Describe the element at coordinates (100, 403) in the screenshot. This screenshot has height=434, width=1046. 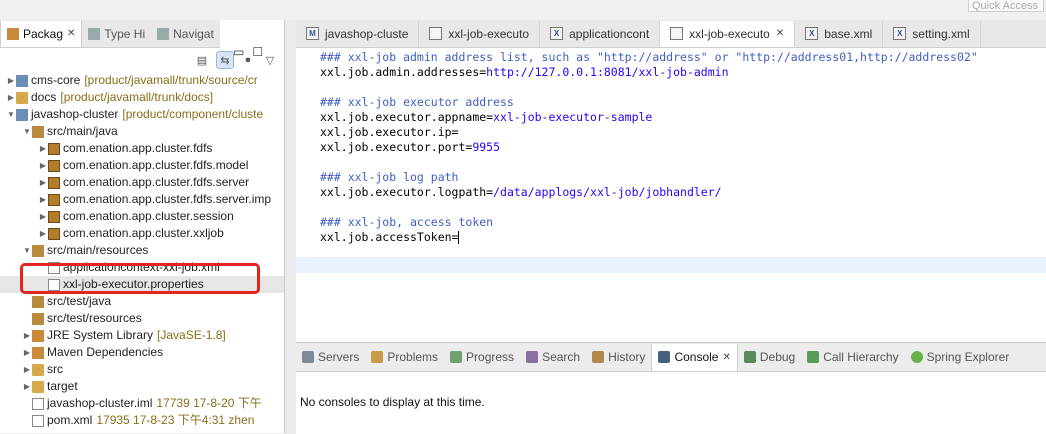
I see `tree-item-label: javashop-cluster.iml` at that location.